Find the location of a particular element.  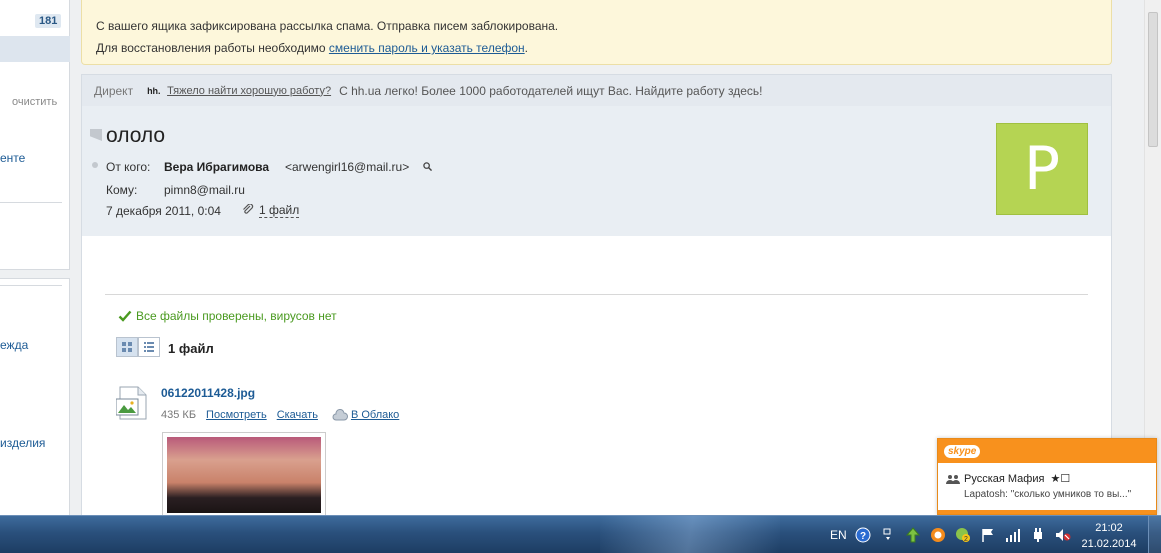

taskbar: EN ? 2 21:02 21.02.2014 is located at coordinates (580, 534).